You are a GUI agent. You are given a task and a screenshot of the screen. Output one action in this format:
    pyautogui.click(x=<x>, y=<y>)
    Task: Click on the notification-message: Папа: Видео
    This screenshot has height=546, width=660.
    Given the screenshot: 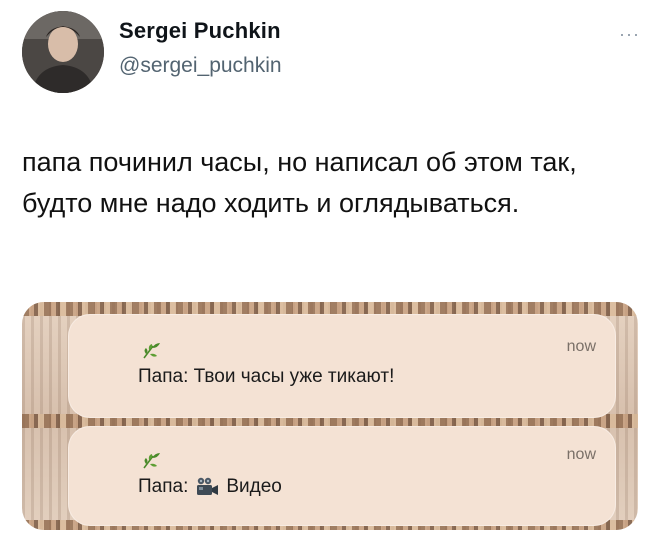 What is the action you would take?
    pyautogui.click(x=210, y=487)
    